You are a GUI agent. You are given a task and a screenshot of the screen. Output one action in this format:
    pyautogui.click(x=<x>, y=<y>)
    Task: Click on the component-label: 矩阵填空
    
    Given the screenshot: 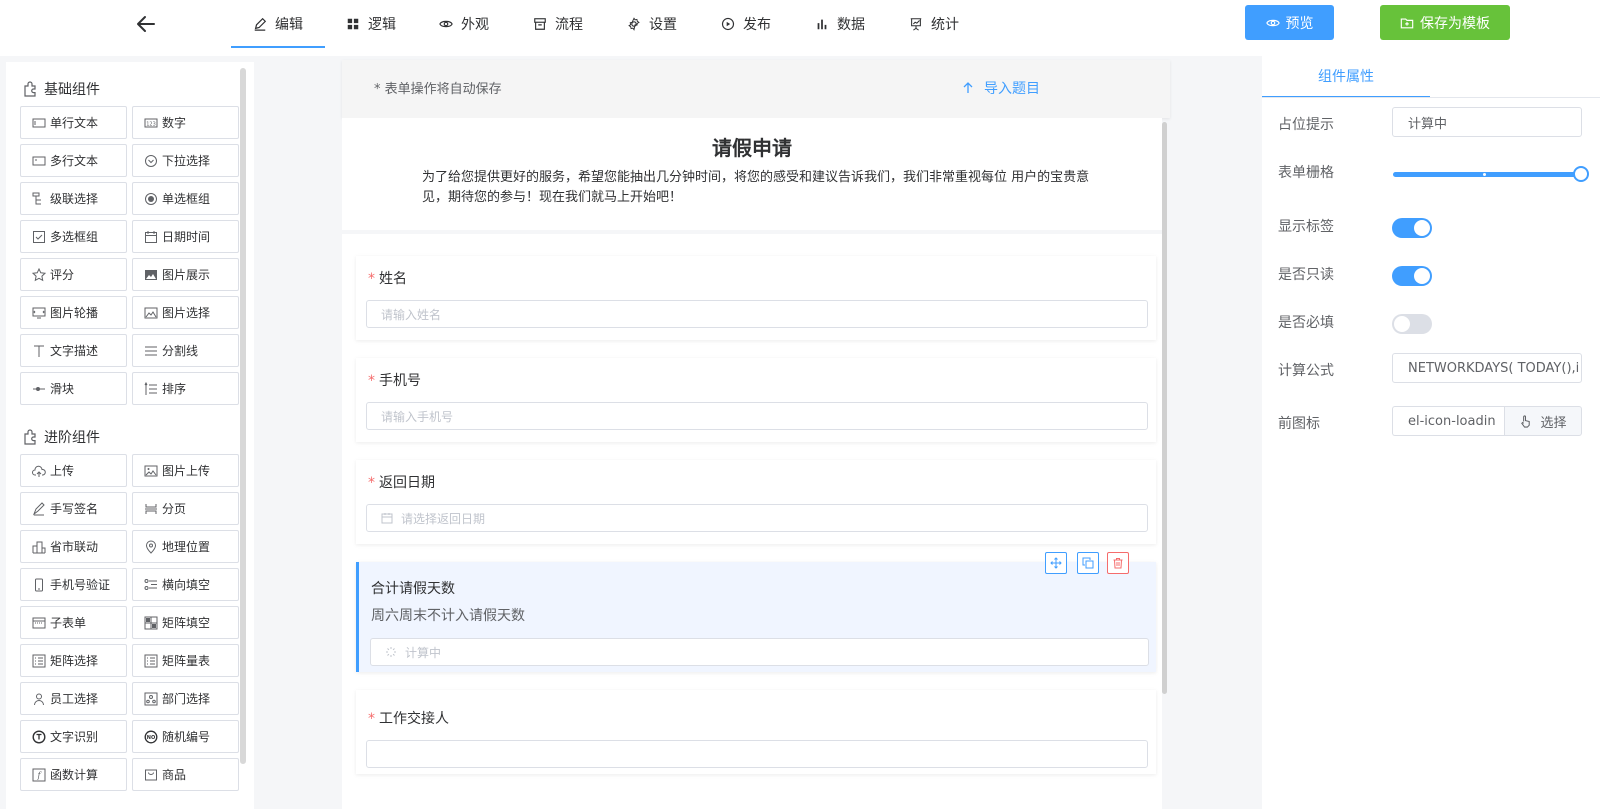 What is the action you would take?
    pyautogui.click(x=186, y=623)
    